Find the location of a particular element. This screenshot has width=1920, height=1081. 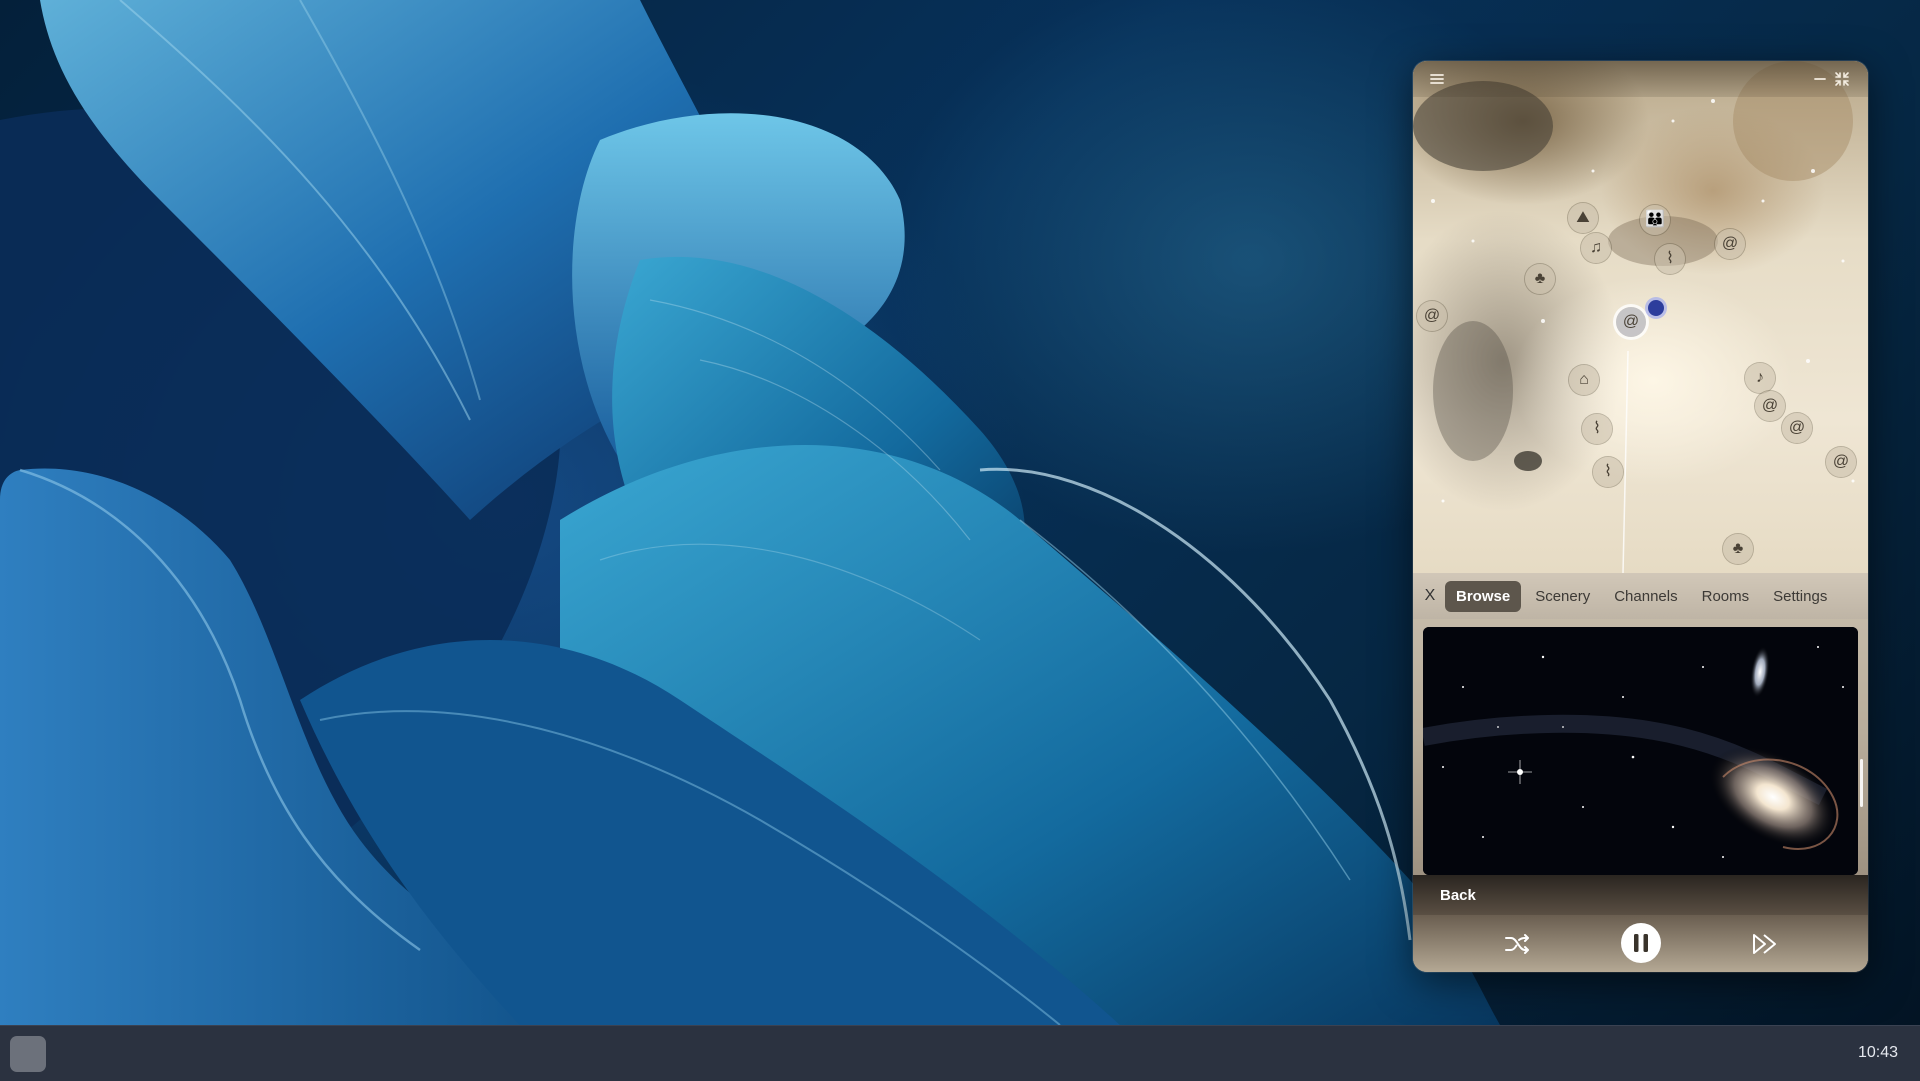

galaxy-image is located at coordinates (1640, 751).